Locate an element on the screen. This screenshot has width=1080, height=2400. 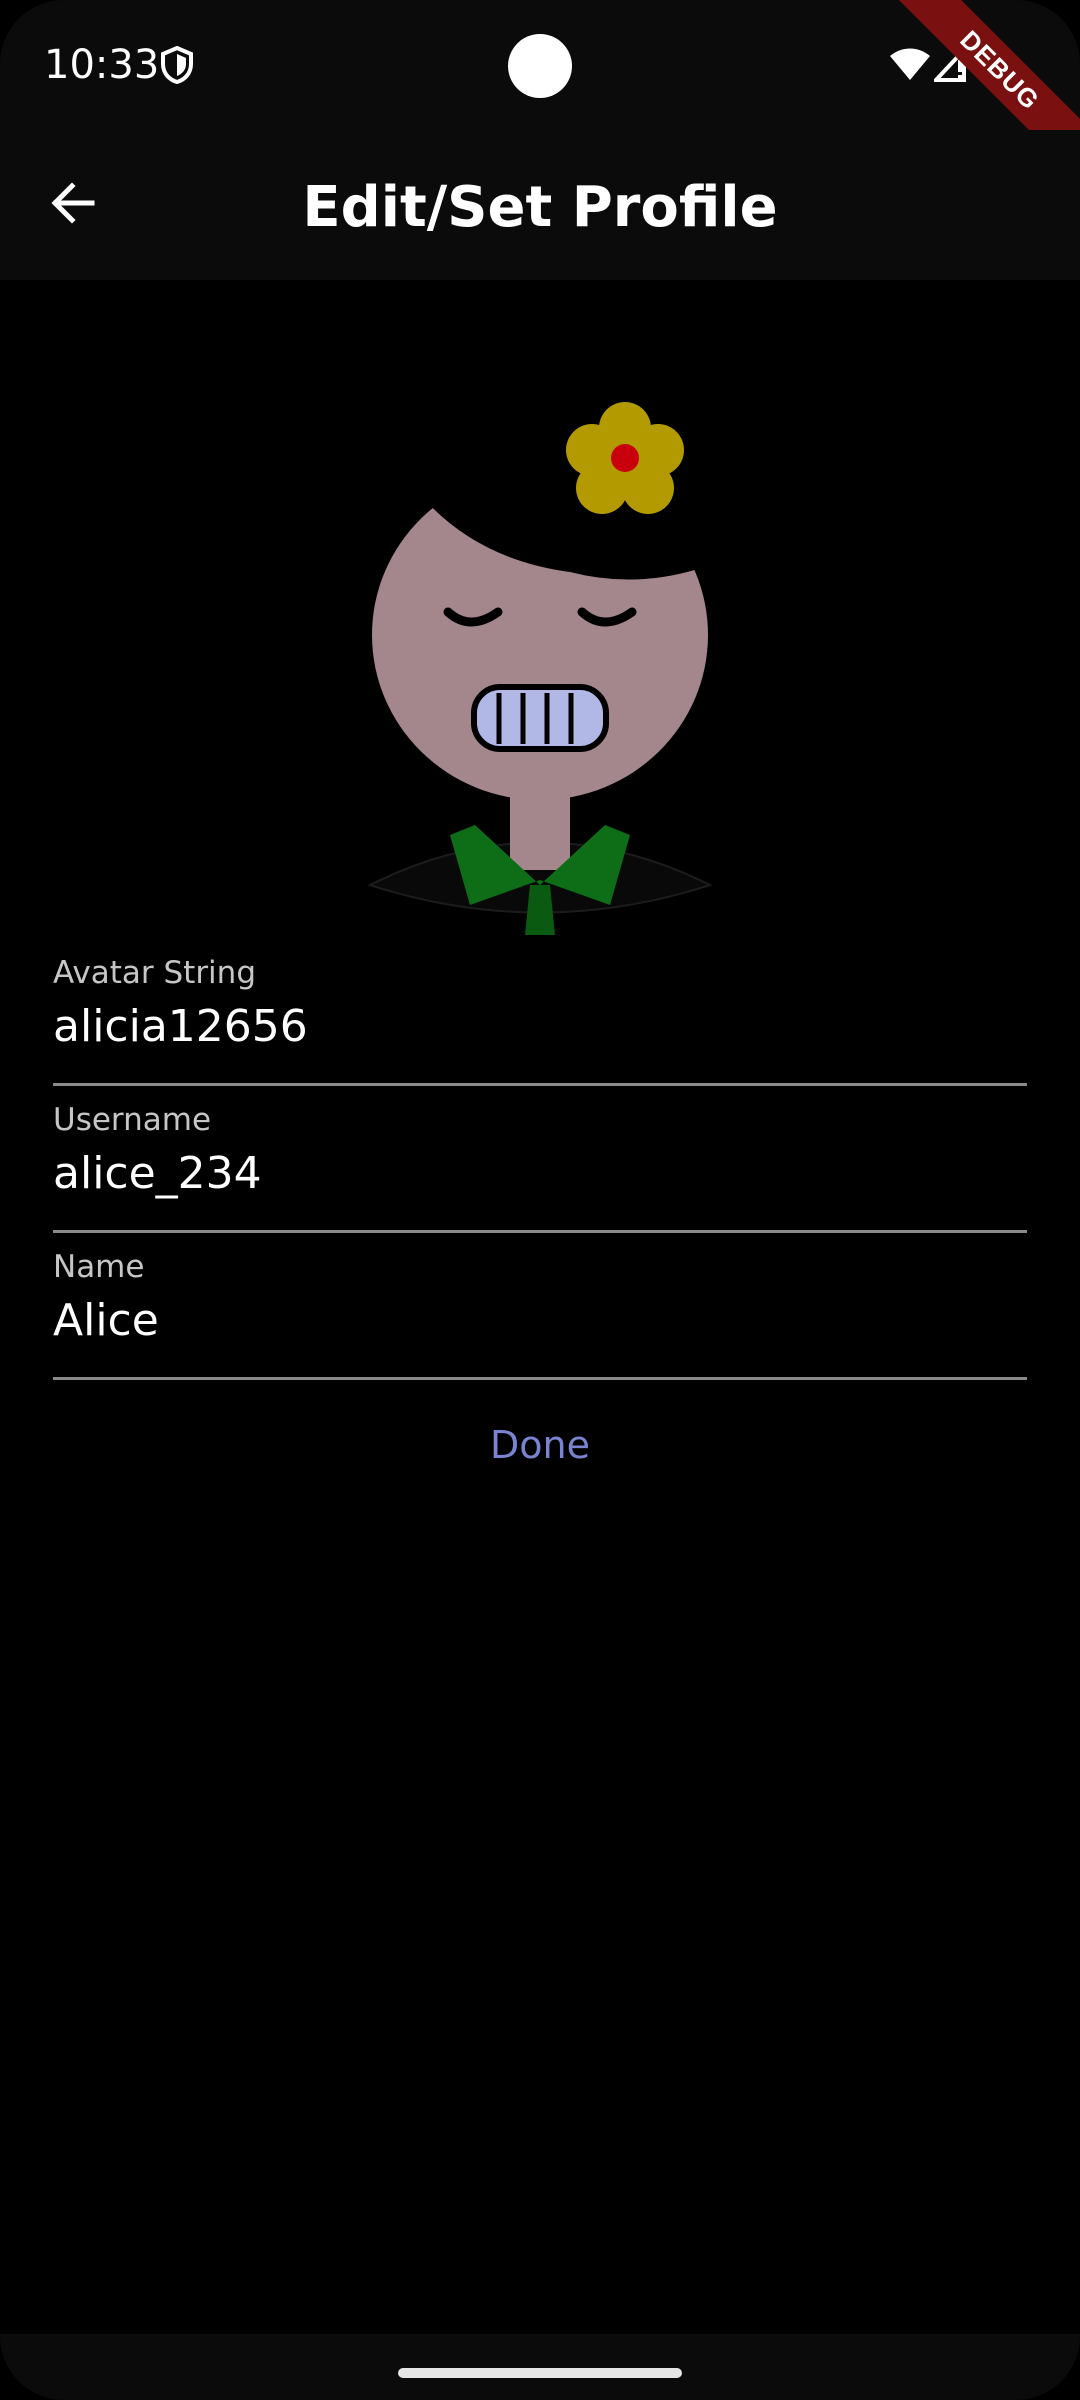
wifi-icon is located at coordinates (910, 64).